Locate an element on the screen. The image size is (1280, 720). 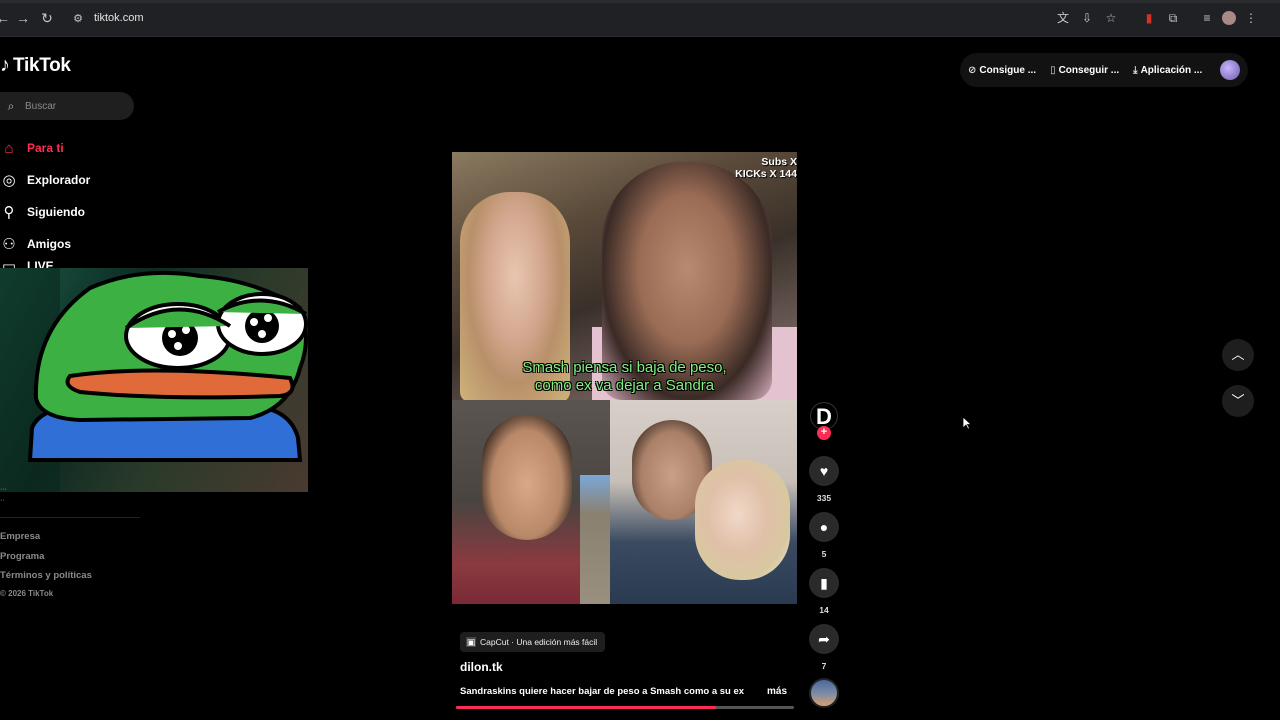
stream-overlay-pepe is located at coordinates (154, 380).